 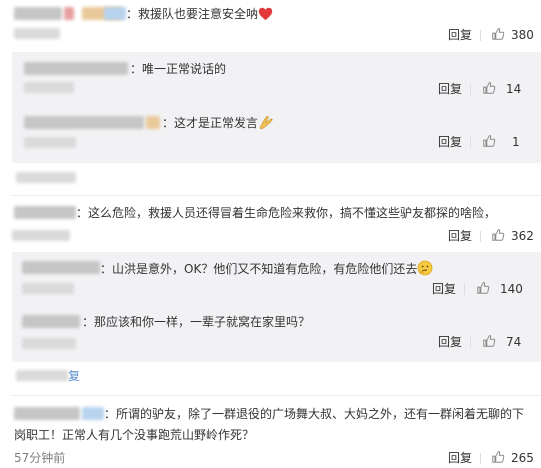 I want to click on reply-text: ：唯一正常说话的, so click(x=178, y=69).